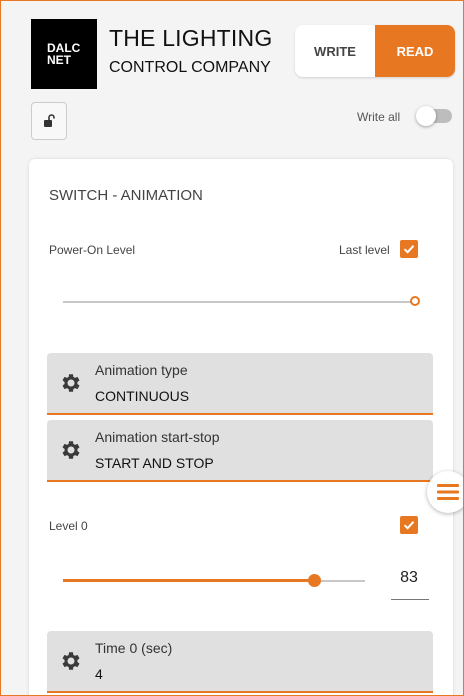 The height and width of the screenshot is (696, 464). Describe the element at coordinates (240, 662) in the screenshot. I see `time0-select: Time 0 (sec) 4` at that location.